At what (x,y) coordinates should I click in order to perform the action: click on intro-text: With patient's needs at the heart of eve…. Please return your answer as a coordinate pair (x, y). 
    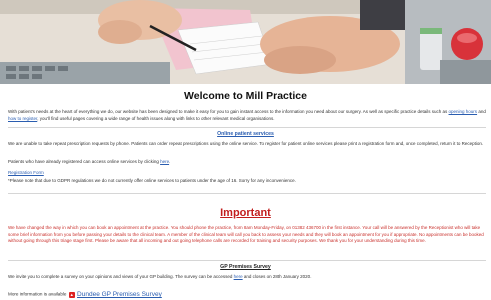
    Looking at the image, I should click on (228, 111).